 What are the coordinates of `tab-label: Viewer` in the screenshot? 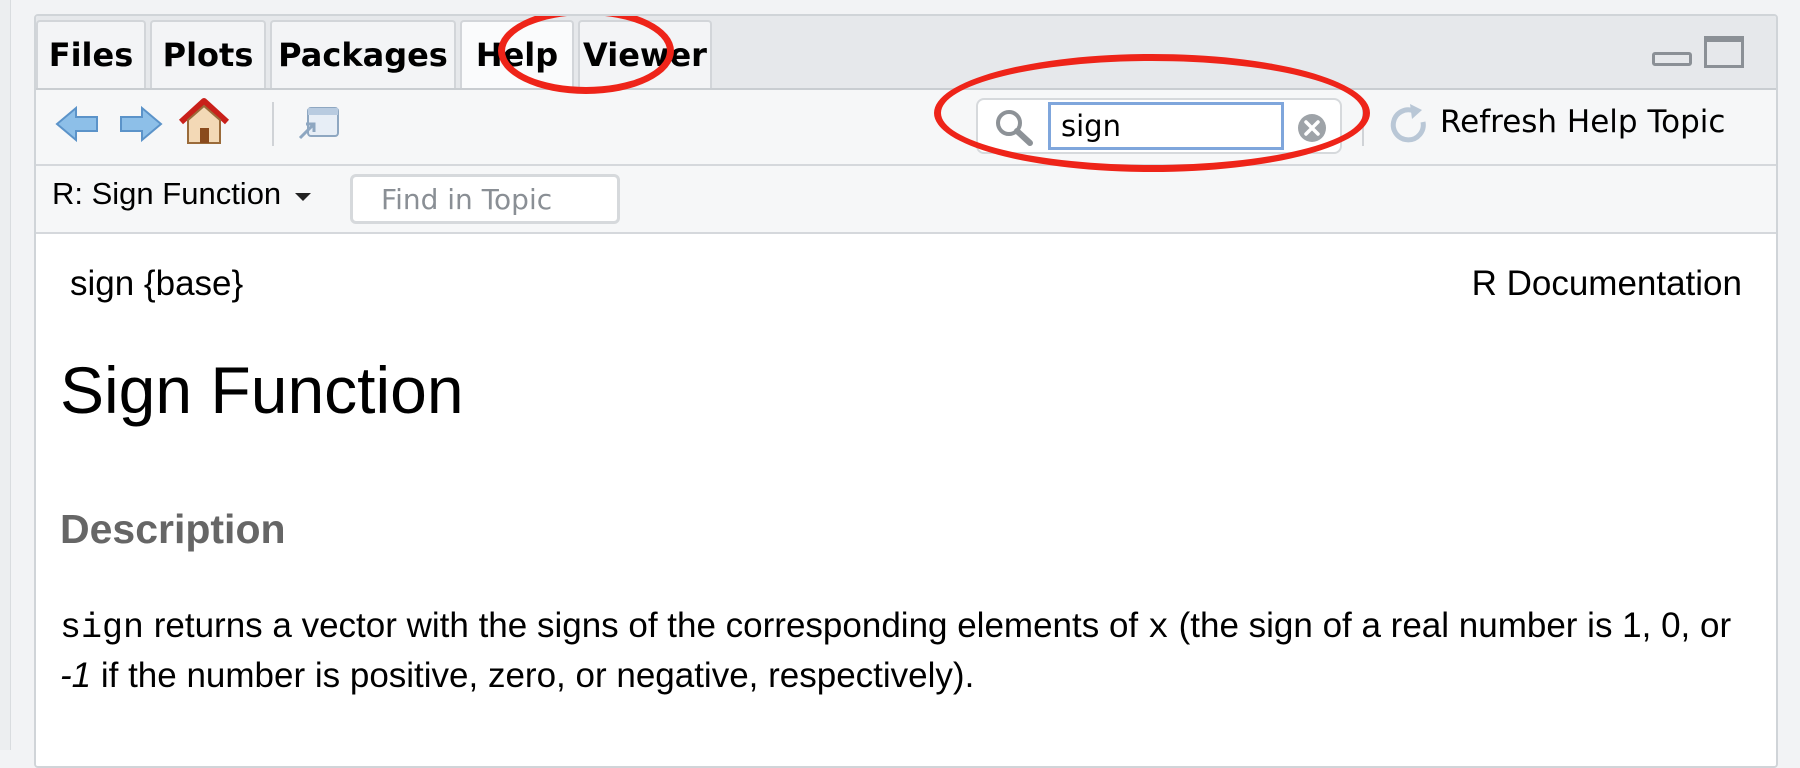 It's located at (645, 55).